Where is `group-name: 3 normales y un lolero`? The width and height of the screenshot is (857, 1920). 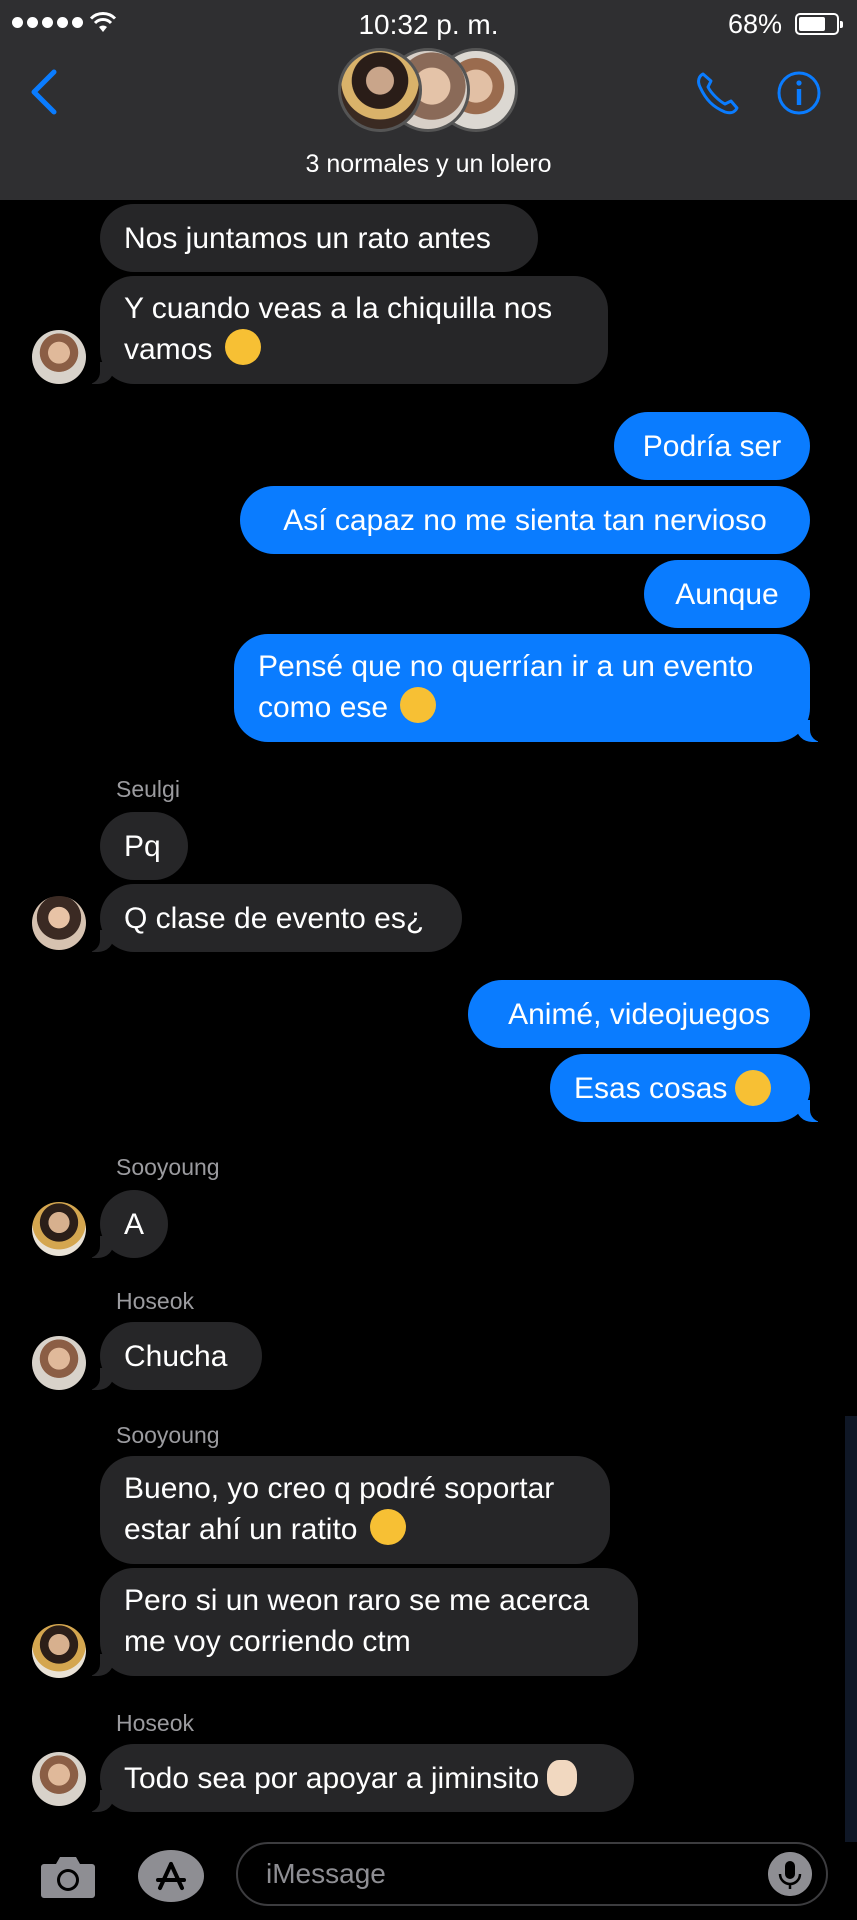 group-name: 3 normales y un lolero is located at coordinates (428, 164).